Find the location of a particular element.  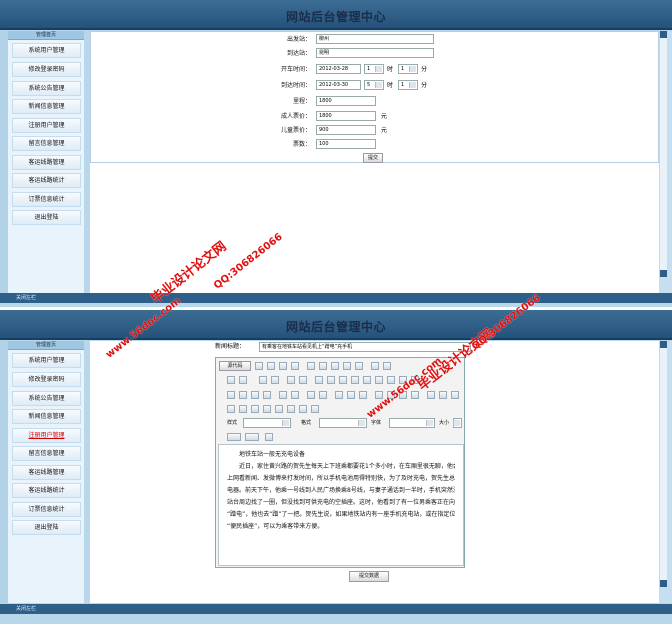

distance-input: 1800 is located at coordinates (346, 101).